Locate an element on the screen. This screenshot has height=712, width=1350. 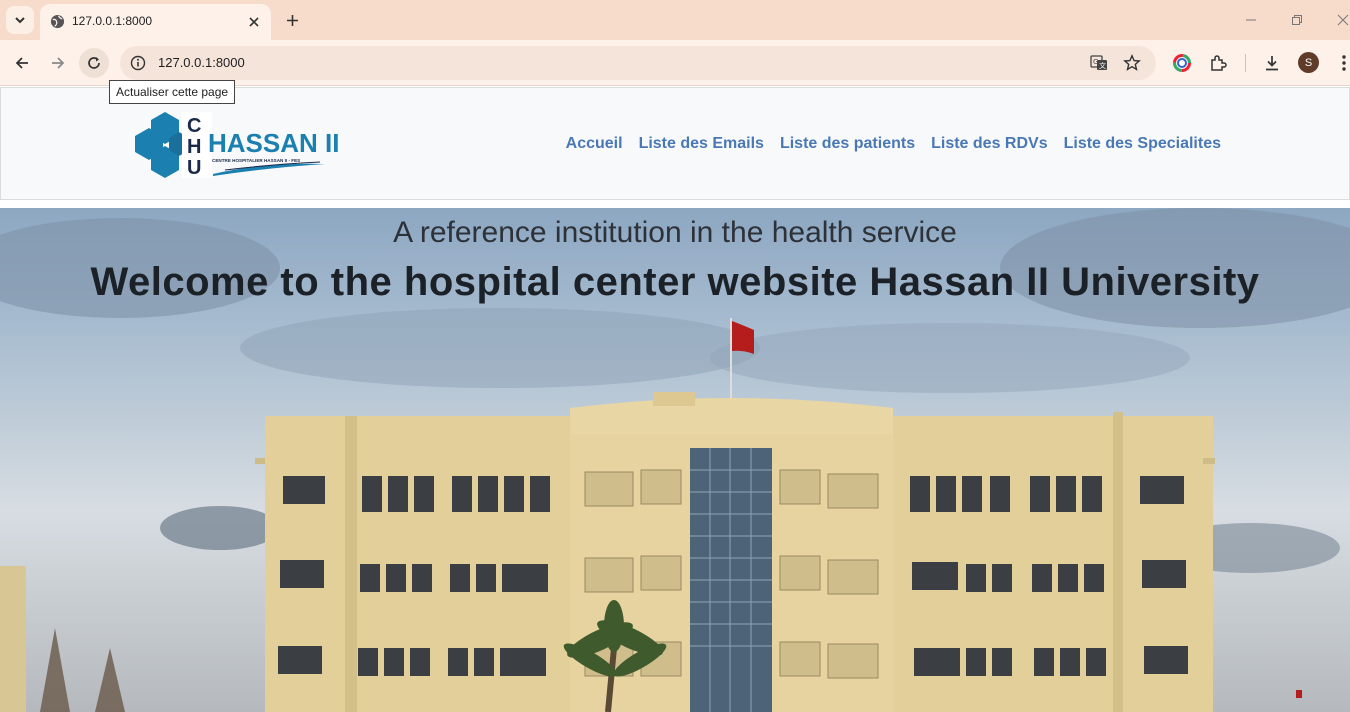
close-window-button is located at coordinates (1341, 20).